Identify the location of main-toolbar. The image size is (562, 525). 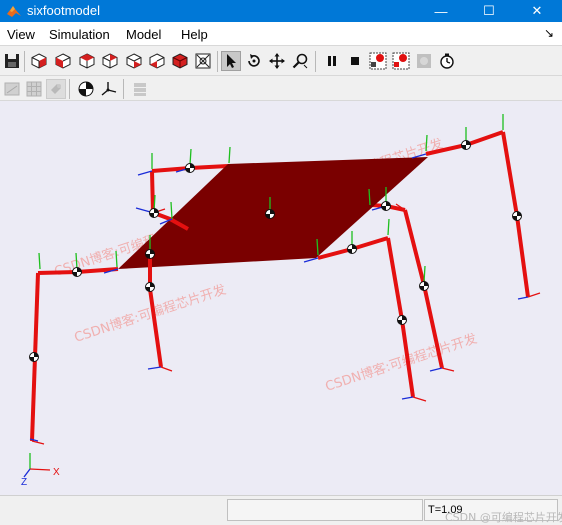
(281, 61).